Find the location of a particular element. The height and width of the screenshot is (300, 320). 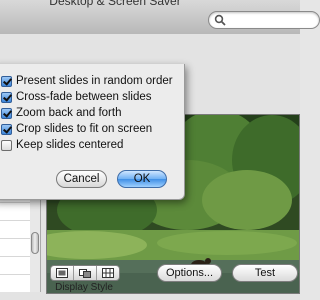

cross-fade-label: Cross-fade between slides is located at coordinates (84, 97).